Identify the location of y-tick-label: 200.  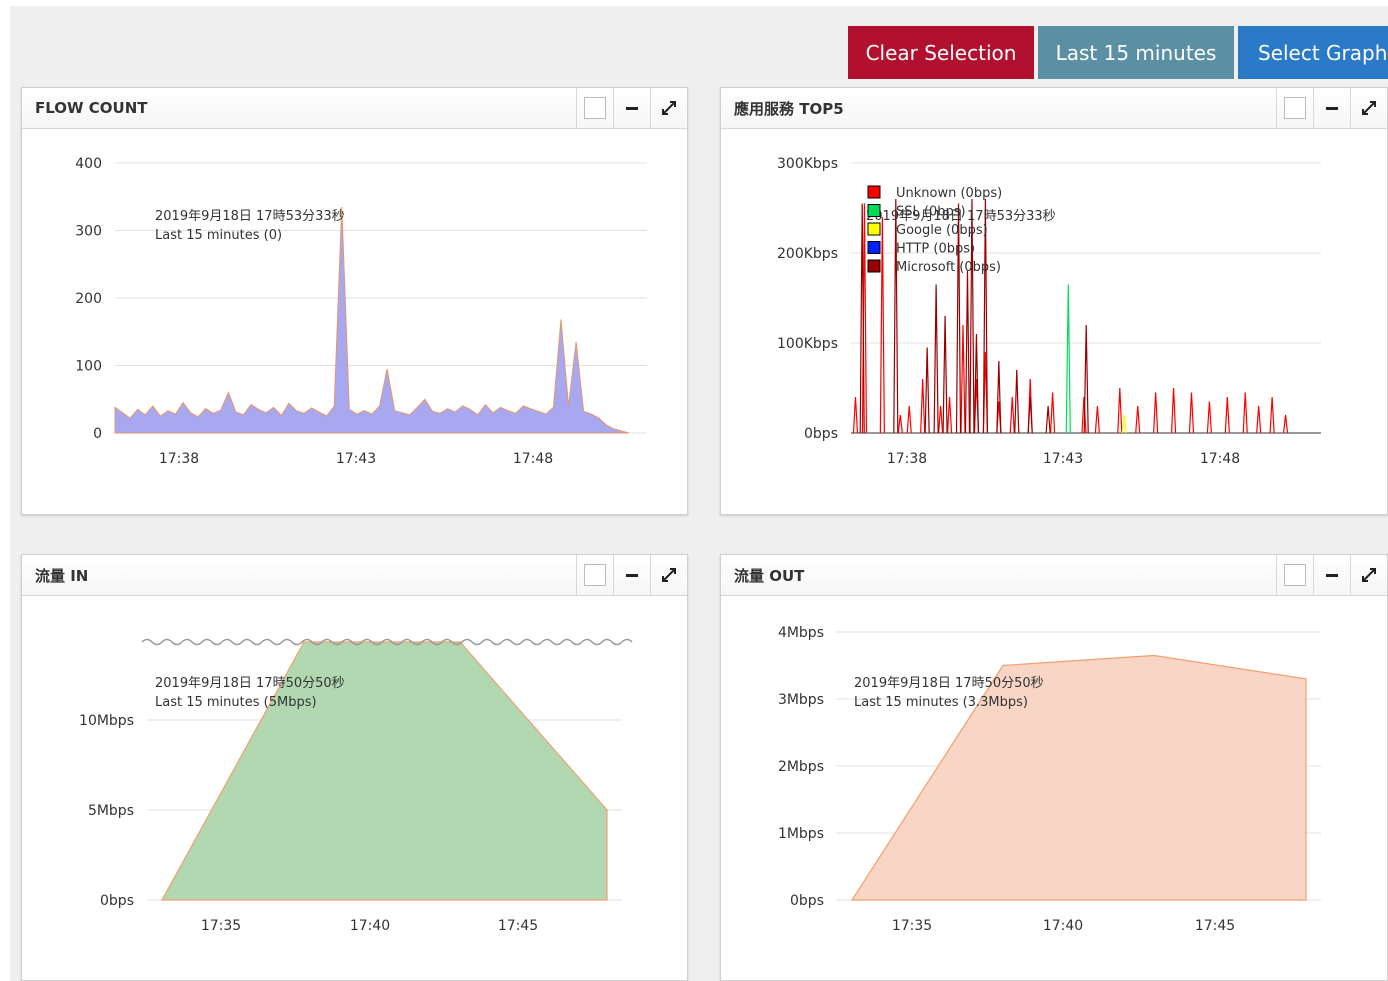
(88, 299).